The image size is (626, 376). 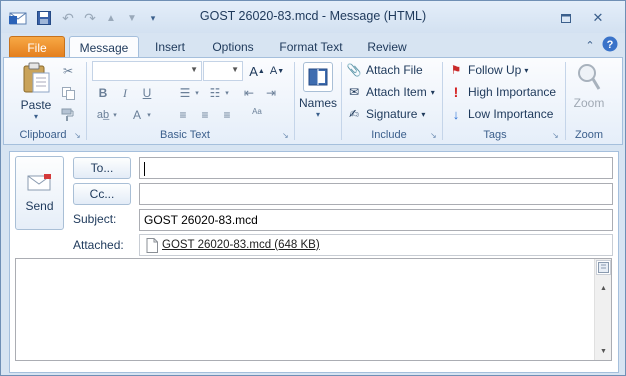 What do you see at coordinates (37, 47) in the screenshot?
I see `tab-file: File` at bounding box center [37, 47].